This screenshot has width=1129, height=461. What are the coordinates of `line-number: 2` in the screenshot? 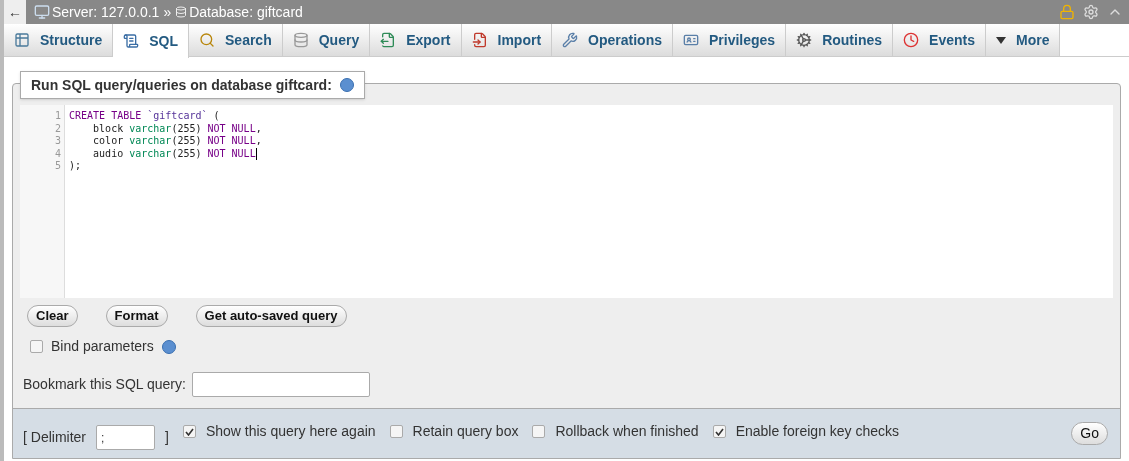 It's located at (57, 128).